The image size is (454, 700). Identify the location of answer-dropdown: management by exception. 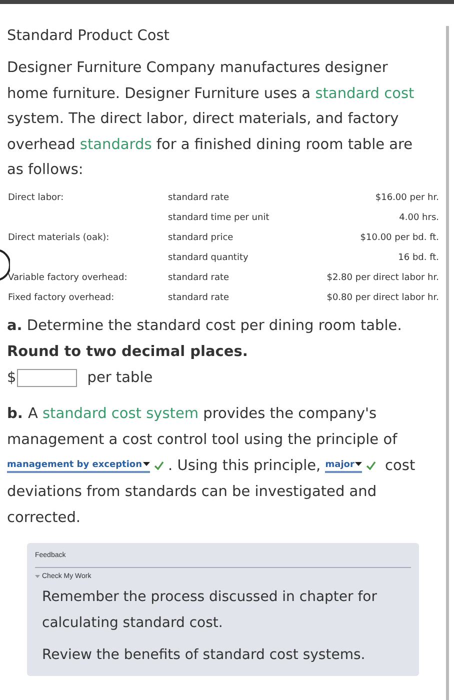
(78, 465).